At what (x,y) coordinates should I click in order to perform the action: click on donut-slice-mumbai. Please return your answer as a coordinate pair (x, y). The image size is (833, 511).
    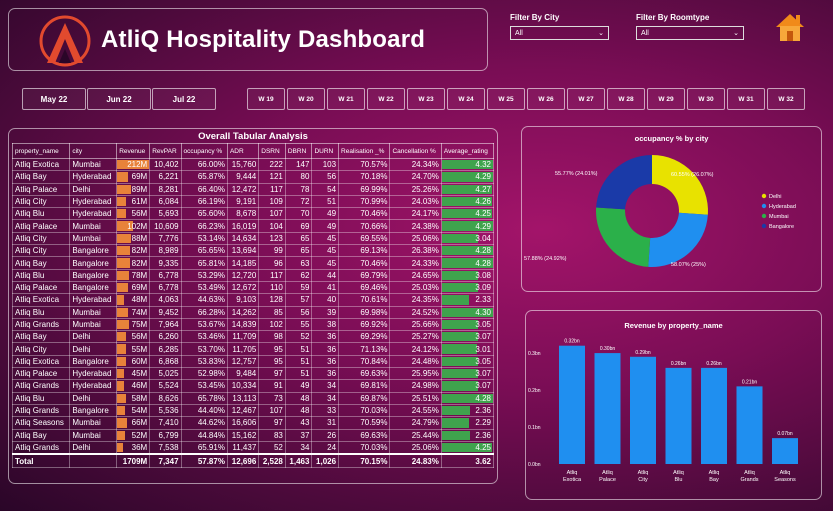
    Looking at the image, I should click on (623, 237).